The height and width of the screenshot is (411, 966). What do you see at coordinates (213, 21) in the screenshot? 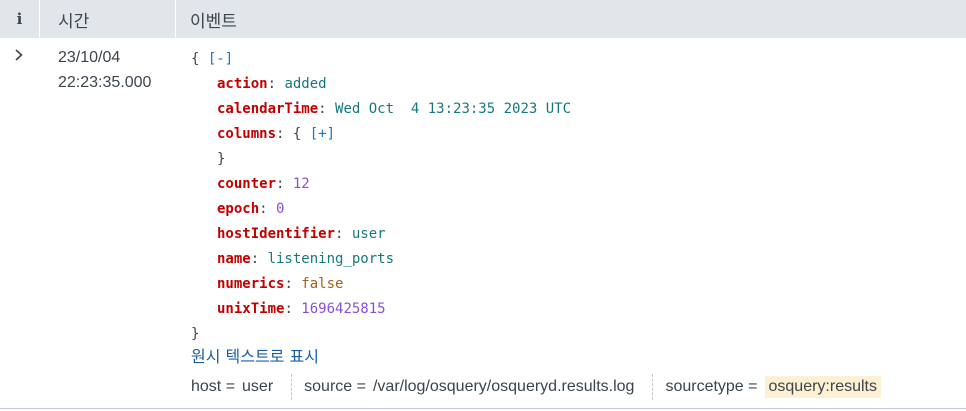
I see `event-column-header: 이벤트` at bounding box center [213, 21].